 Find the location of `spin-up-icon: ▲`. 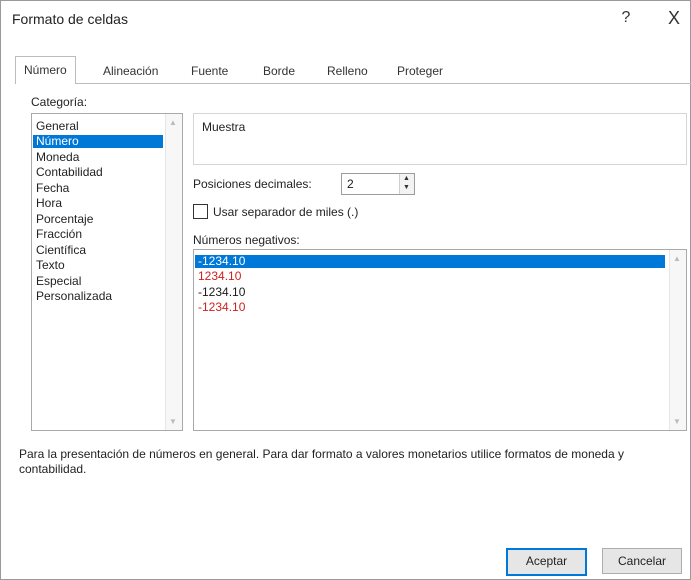

spin-up-icon: ▲ is located at coordinates (406, 178).